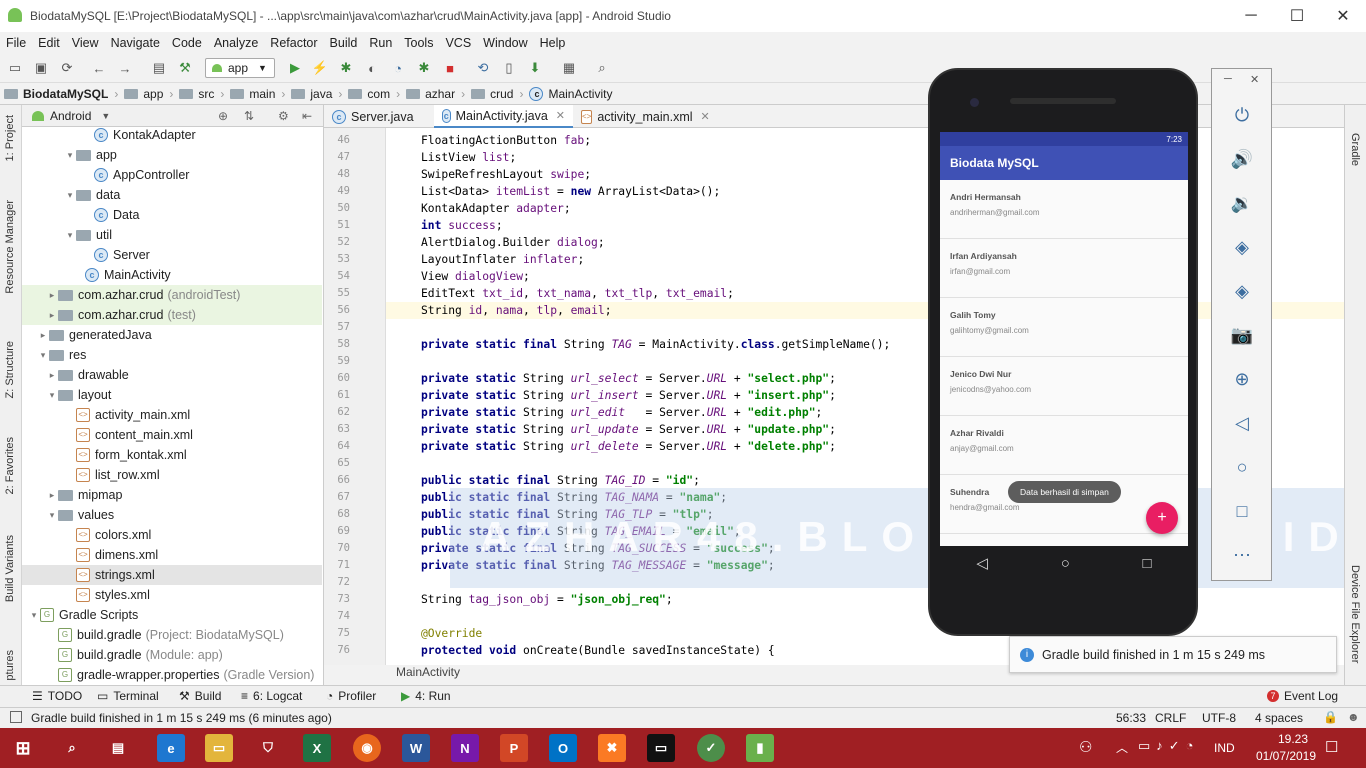 This screenshot has height=768, width=1366. What do you see at coordinates (711, 748) in the screenshot?
I see `android-studio-task-icon: ✓` at bounding box center [711, 748].